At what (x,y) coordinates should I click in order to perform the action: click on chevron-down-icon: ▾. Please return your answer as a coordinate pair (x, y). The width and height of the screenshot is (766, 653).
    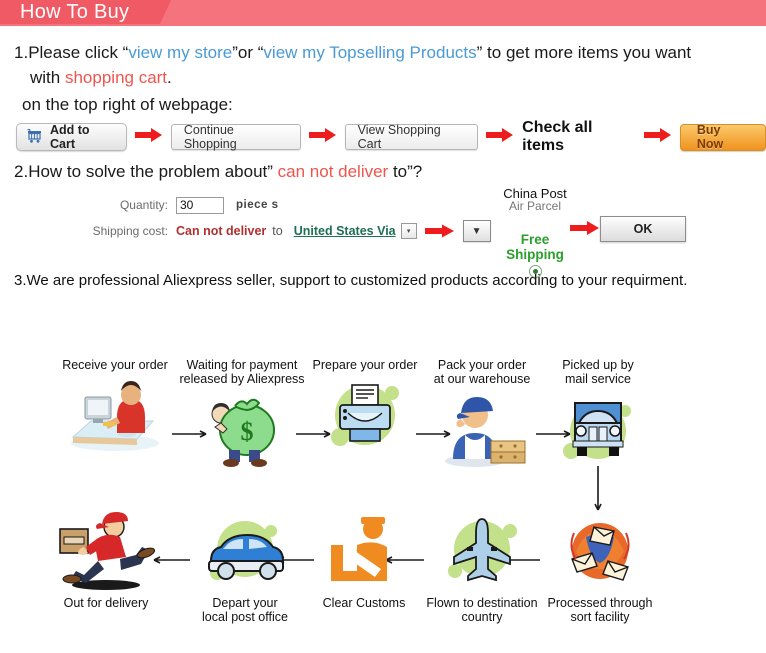
    Looking at the image, I should click on (408, 231).